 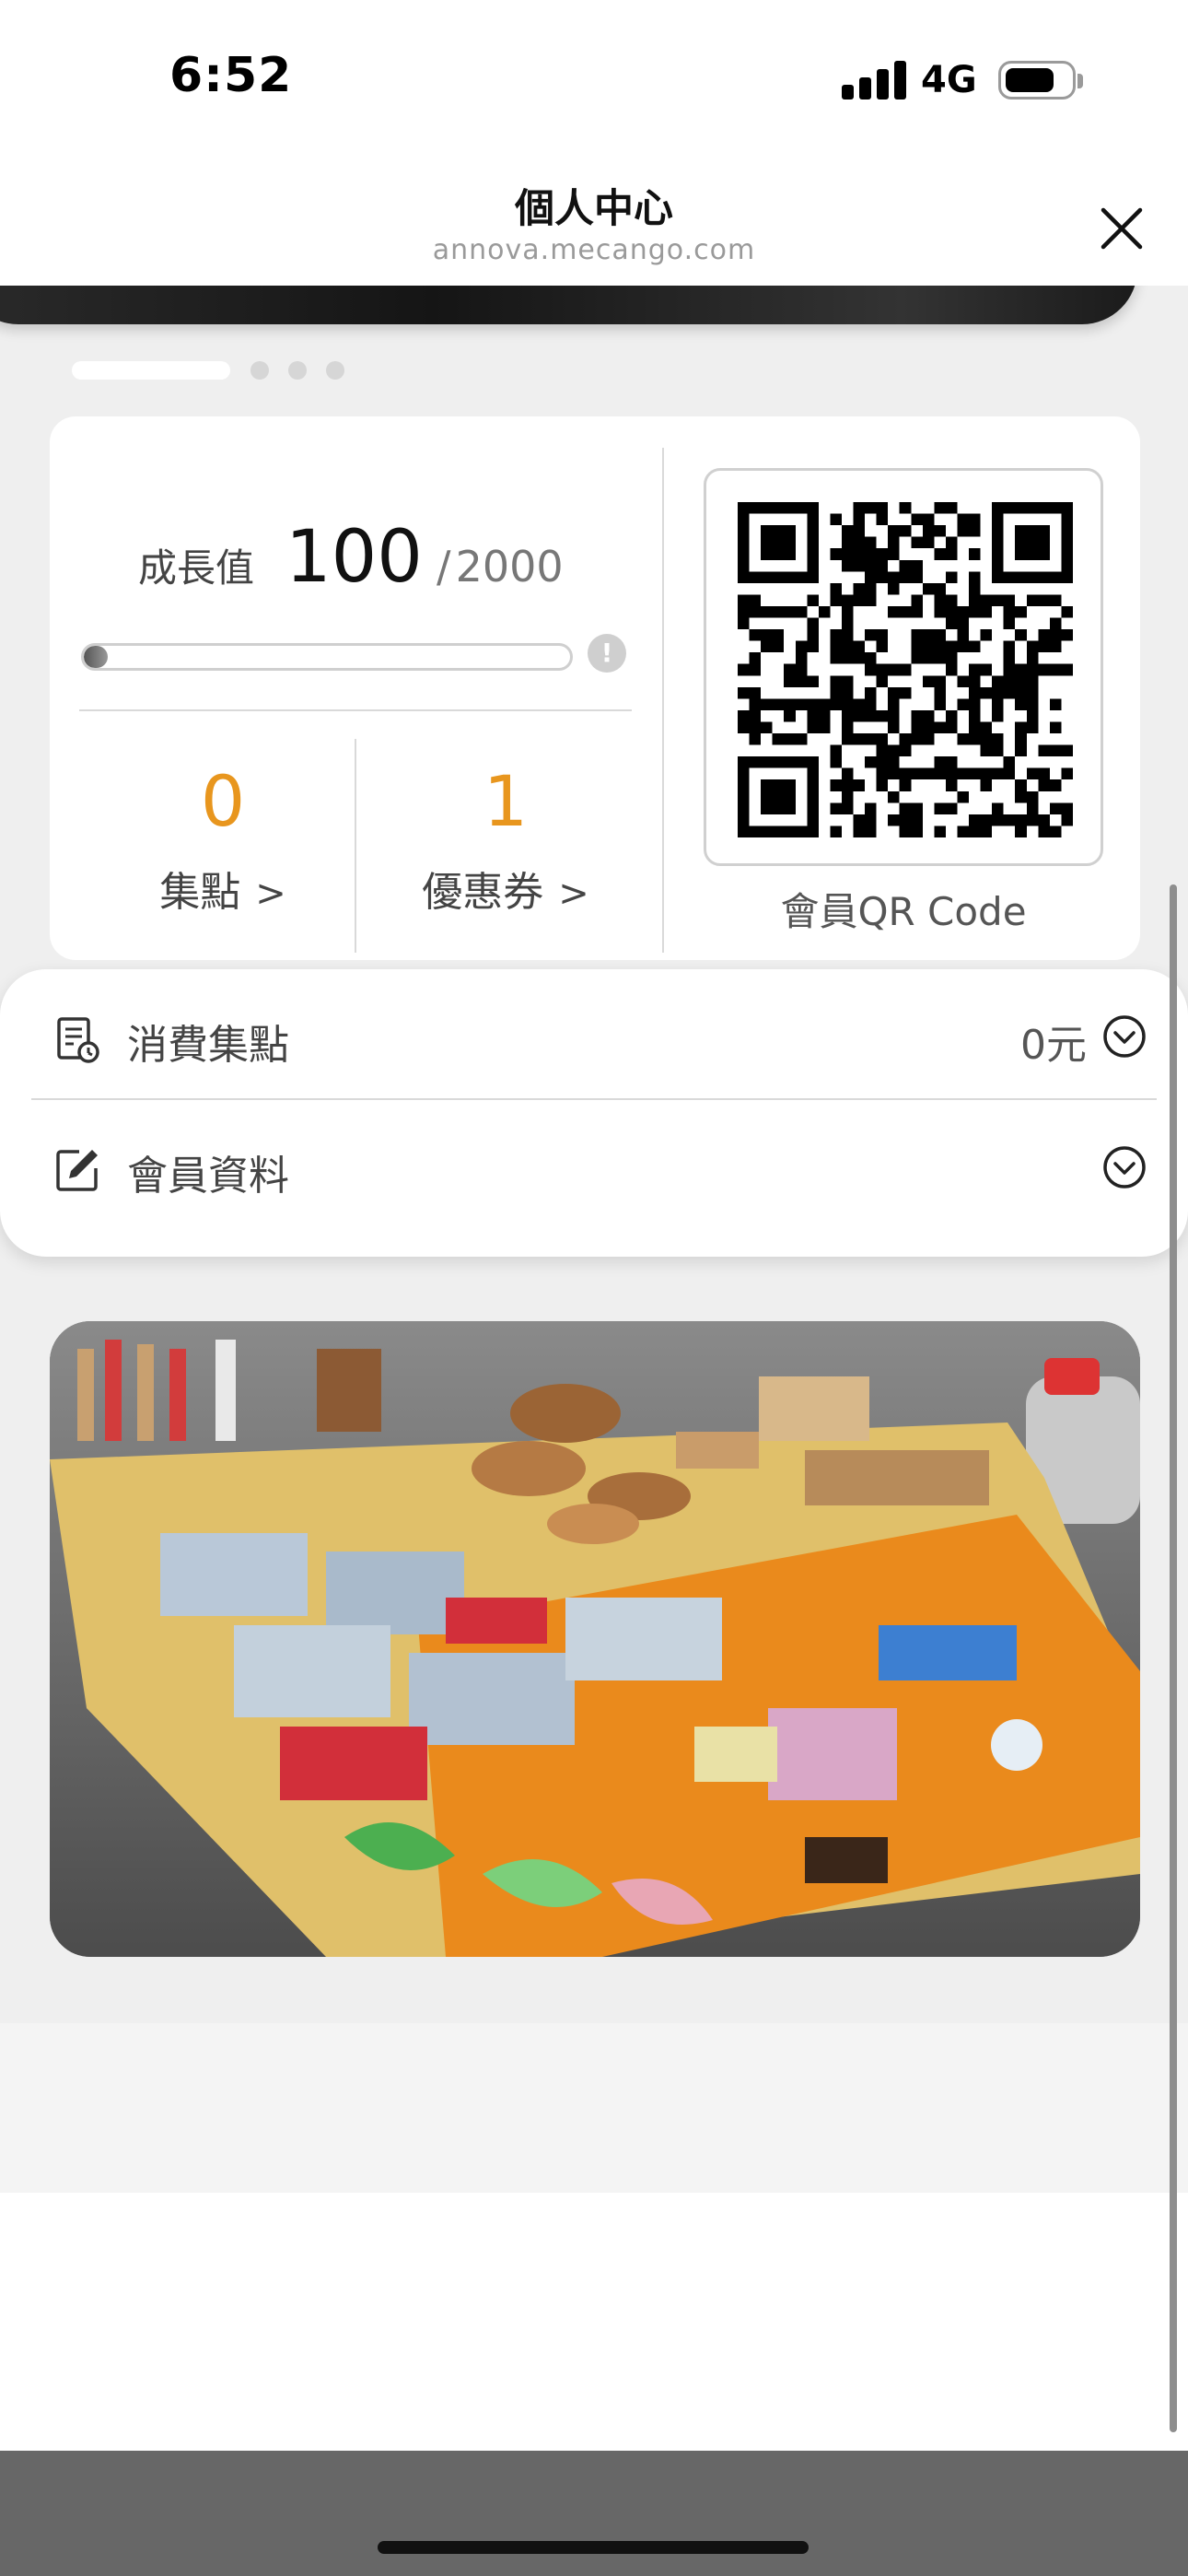 I want to click on battery-icon, so click(x=1037, y=80).